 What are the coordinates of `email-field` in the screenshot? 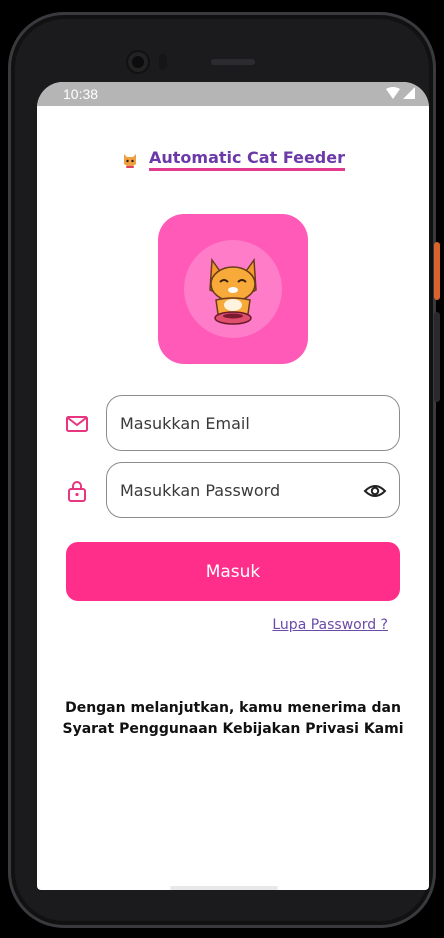 It's located at (253, 423).